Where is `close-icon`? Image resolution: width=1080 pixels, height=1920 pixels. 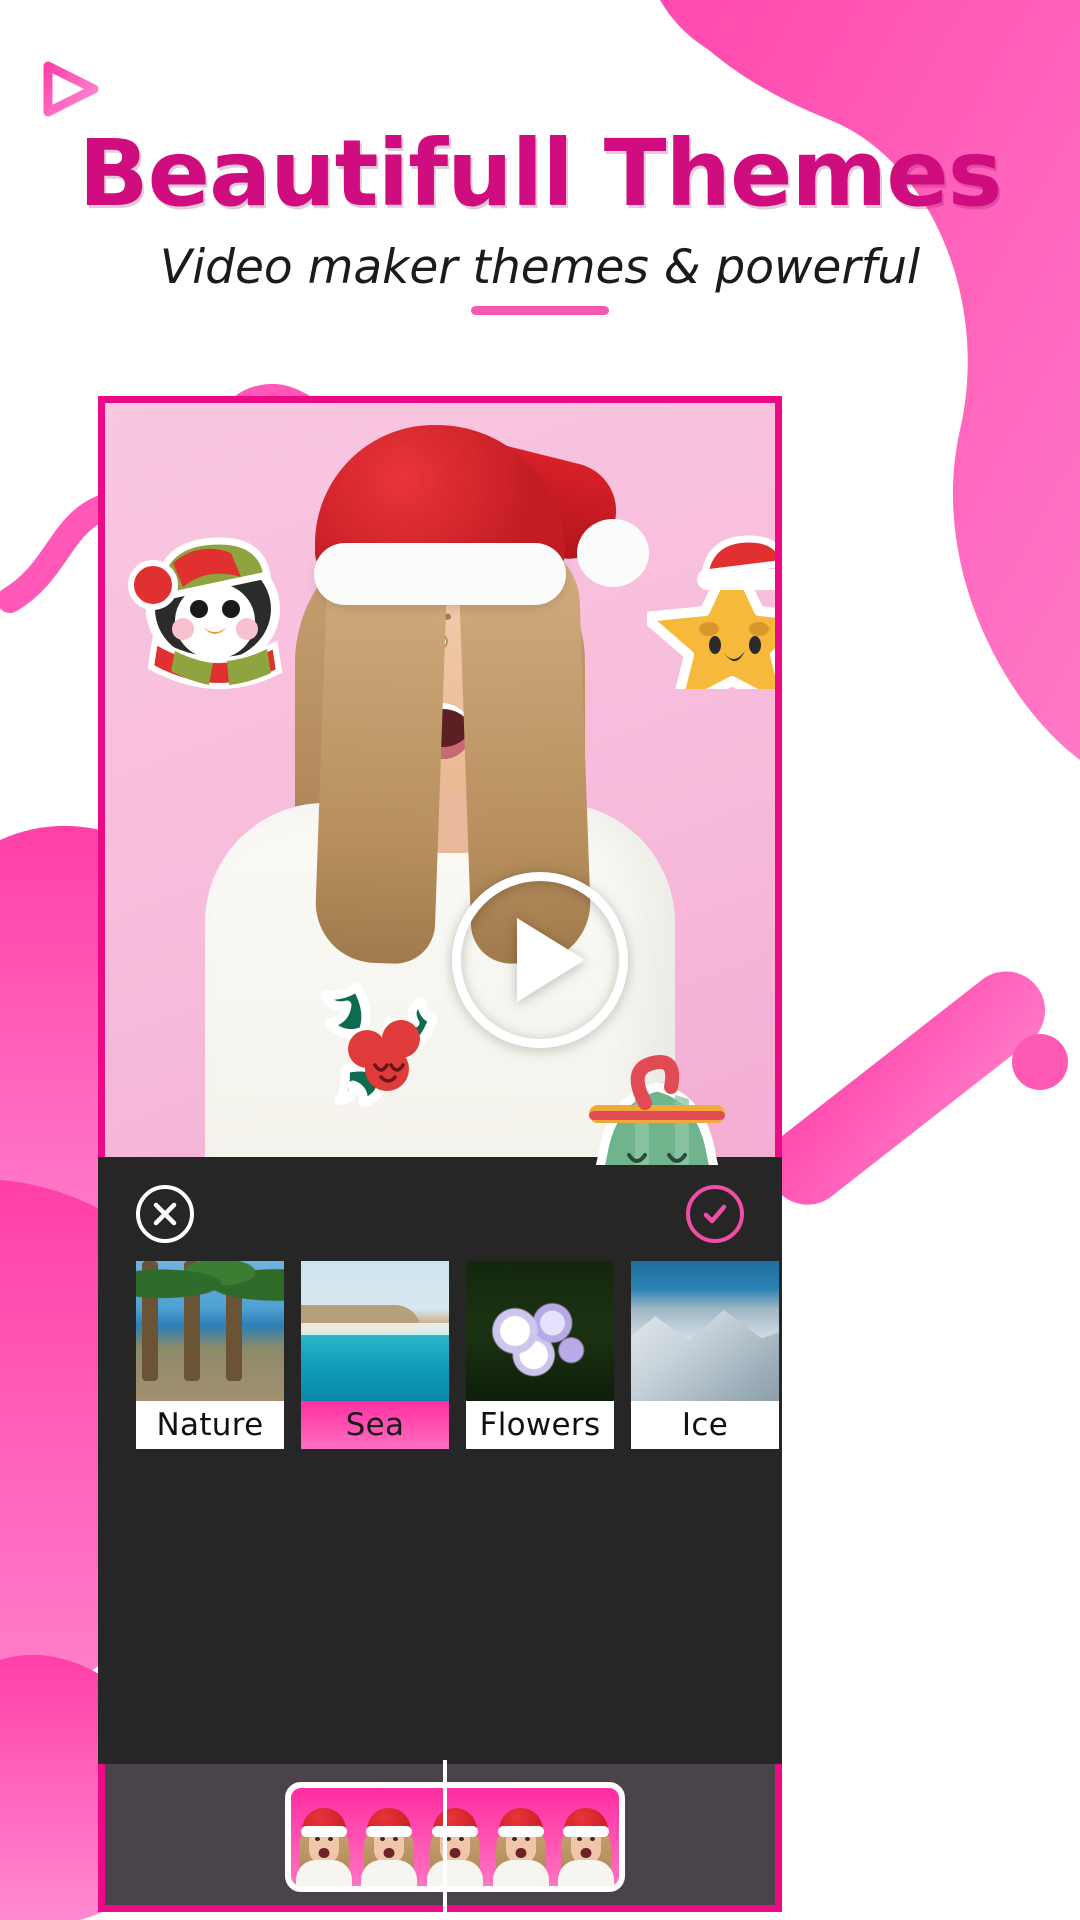
close-icon is located at coordinates (165, 1214).